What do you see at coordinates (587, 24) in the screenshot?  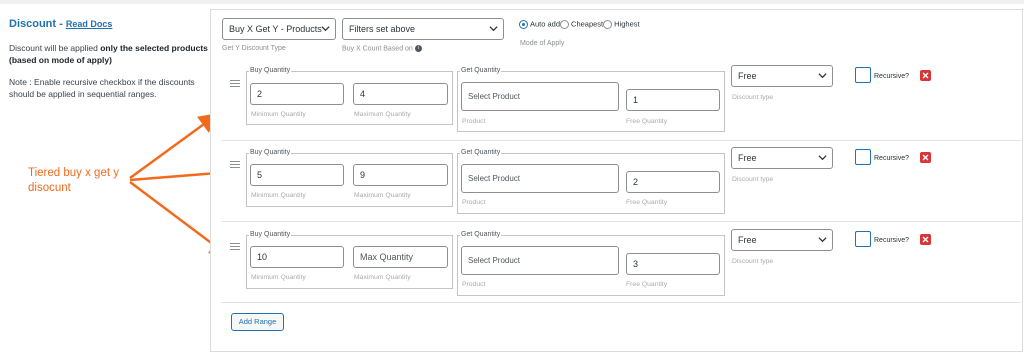 I see `mode-label-cheapest: Cheapest` at bounding box center [587, 24].